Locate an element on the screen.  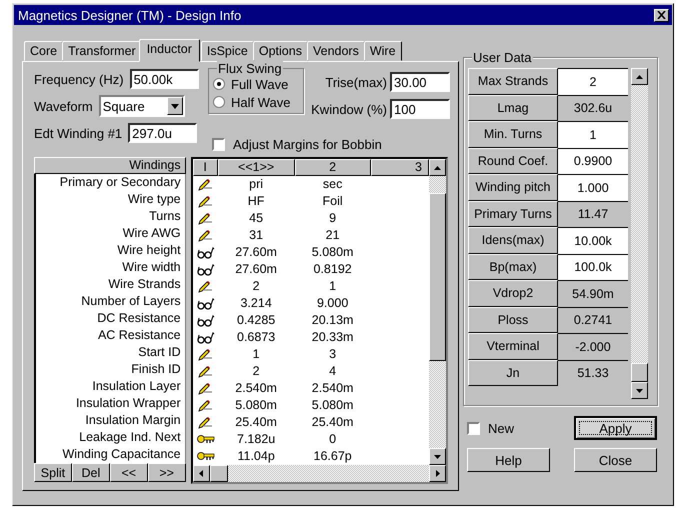
table-cell-text: 20.33m is located at coordinates (332, 337).